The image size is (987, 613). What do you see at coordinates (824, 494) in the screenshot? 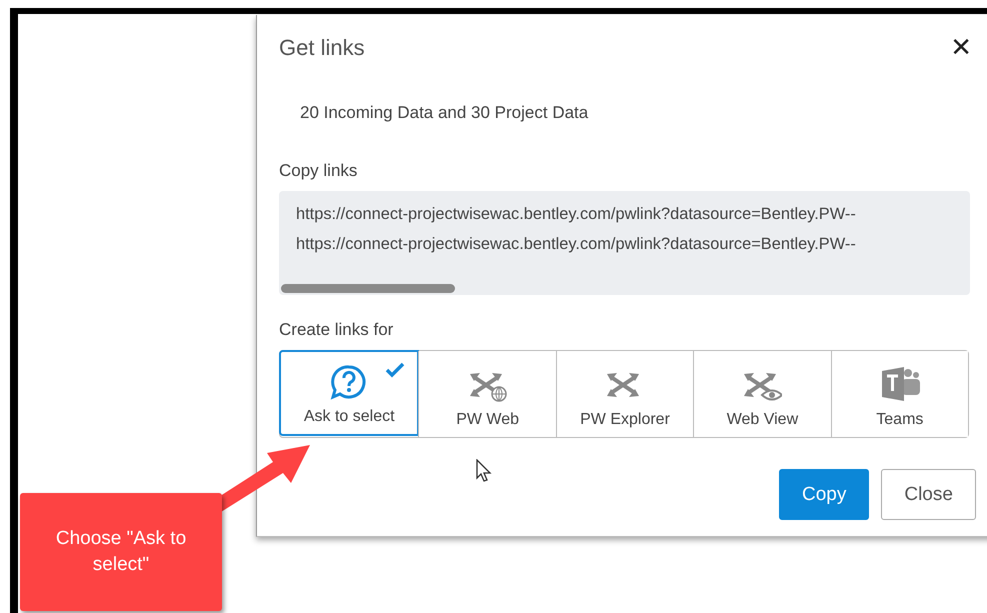
I see `copy-button: Copy` at bounding box center [824, 494].